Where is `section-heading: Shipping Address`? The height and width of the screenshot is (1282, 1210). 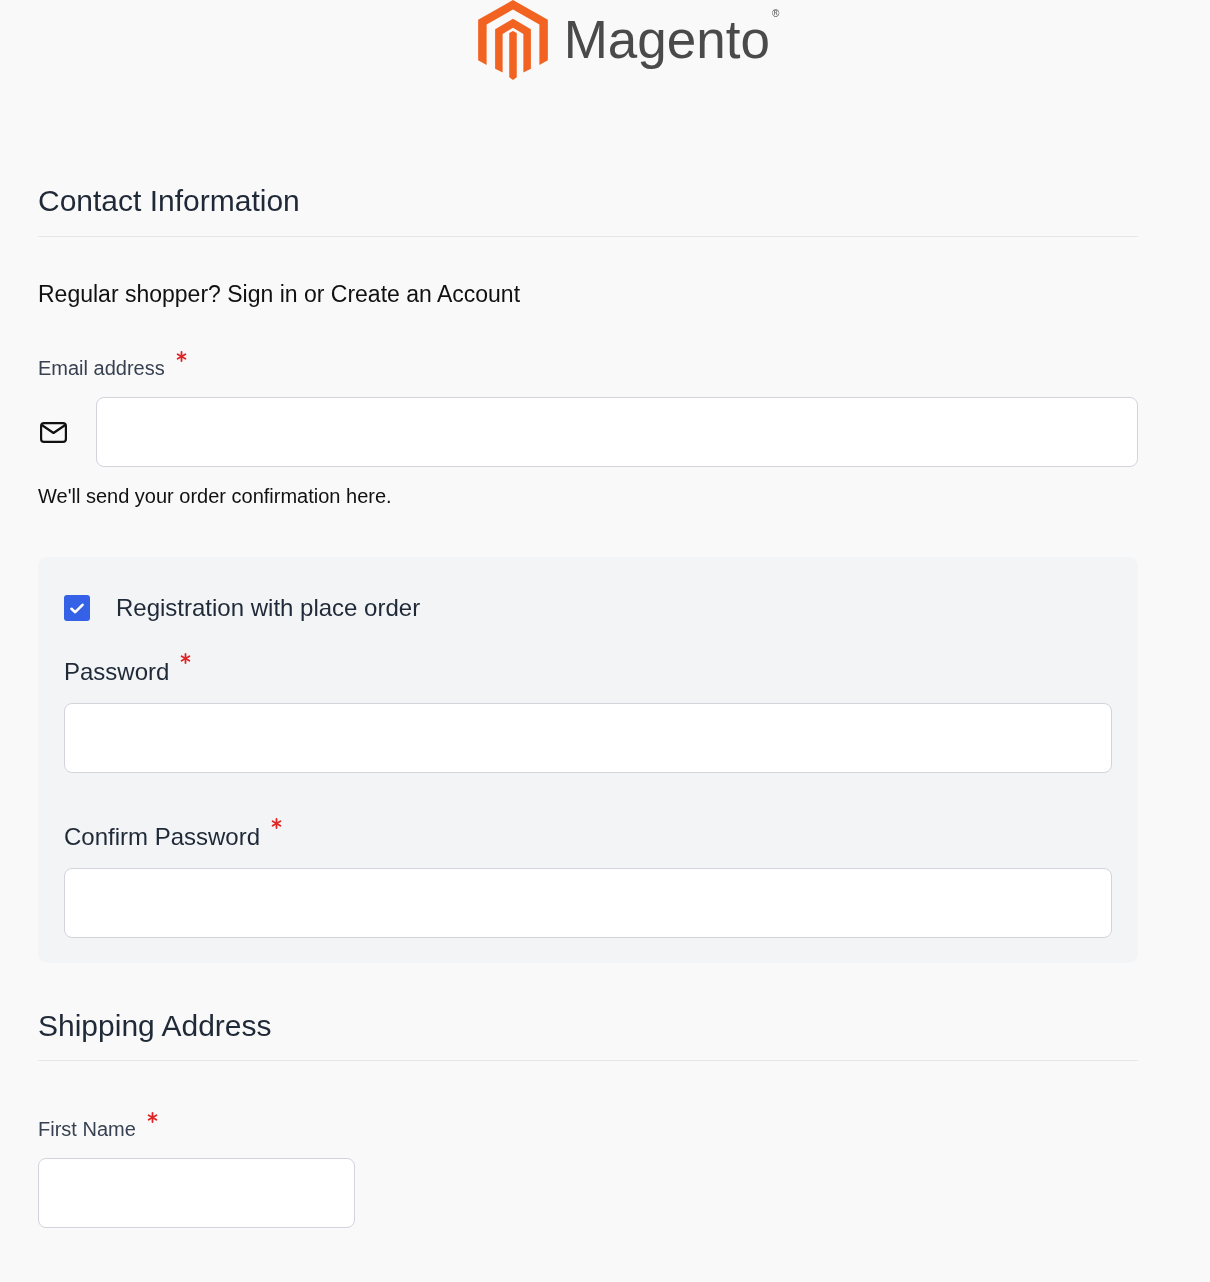
section-heading: Shipping Address is located at coordinates (588, 1034).